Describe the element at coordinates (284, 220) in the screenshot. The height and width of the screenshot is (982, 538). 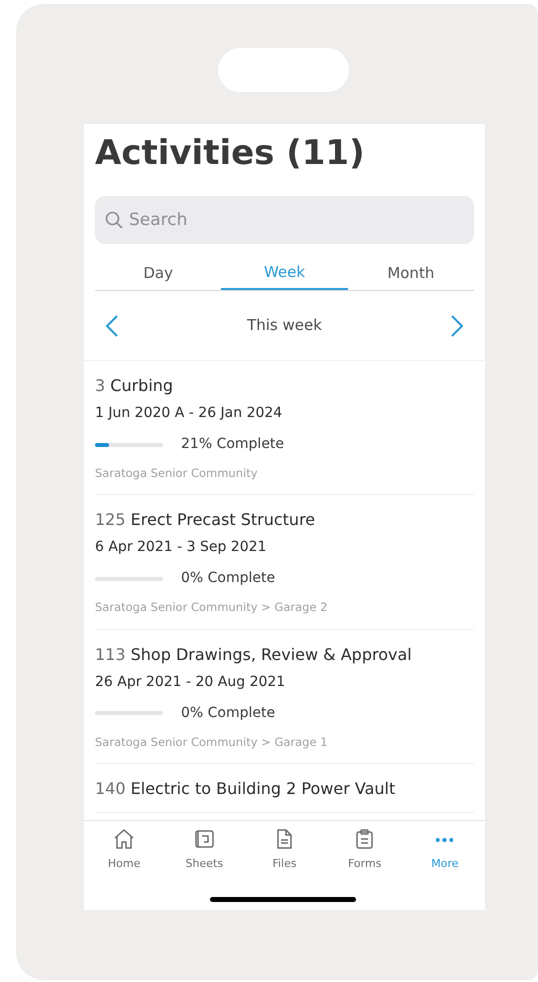
I see `search-field: Search` at that location.